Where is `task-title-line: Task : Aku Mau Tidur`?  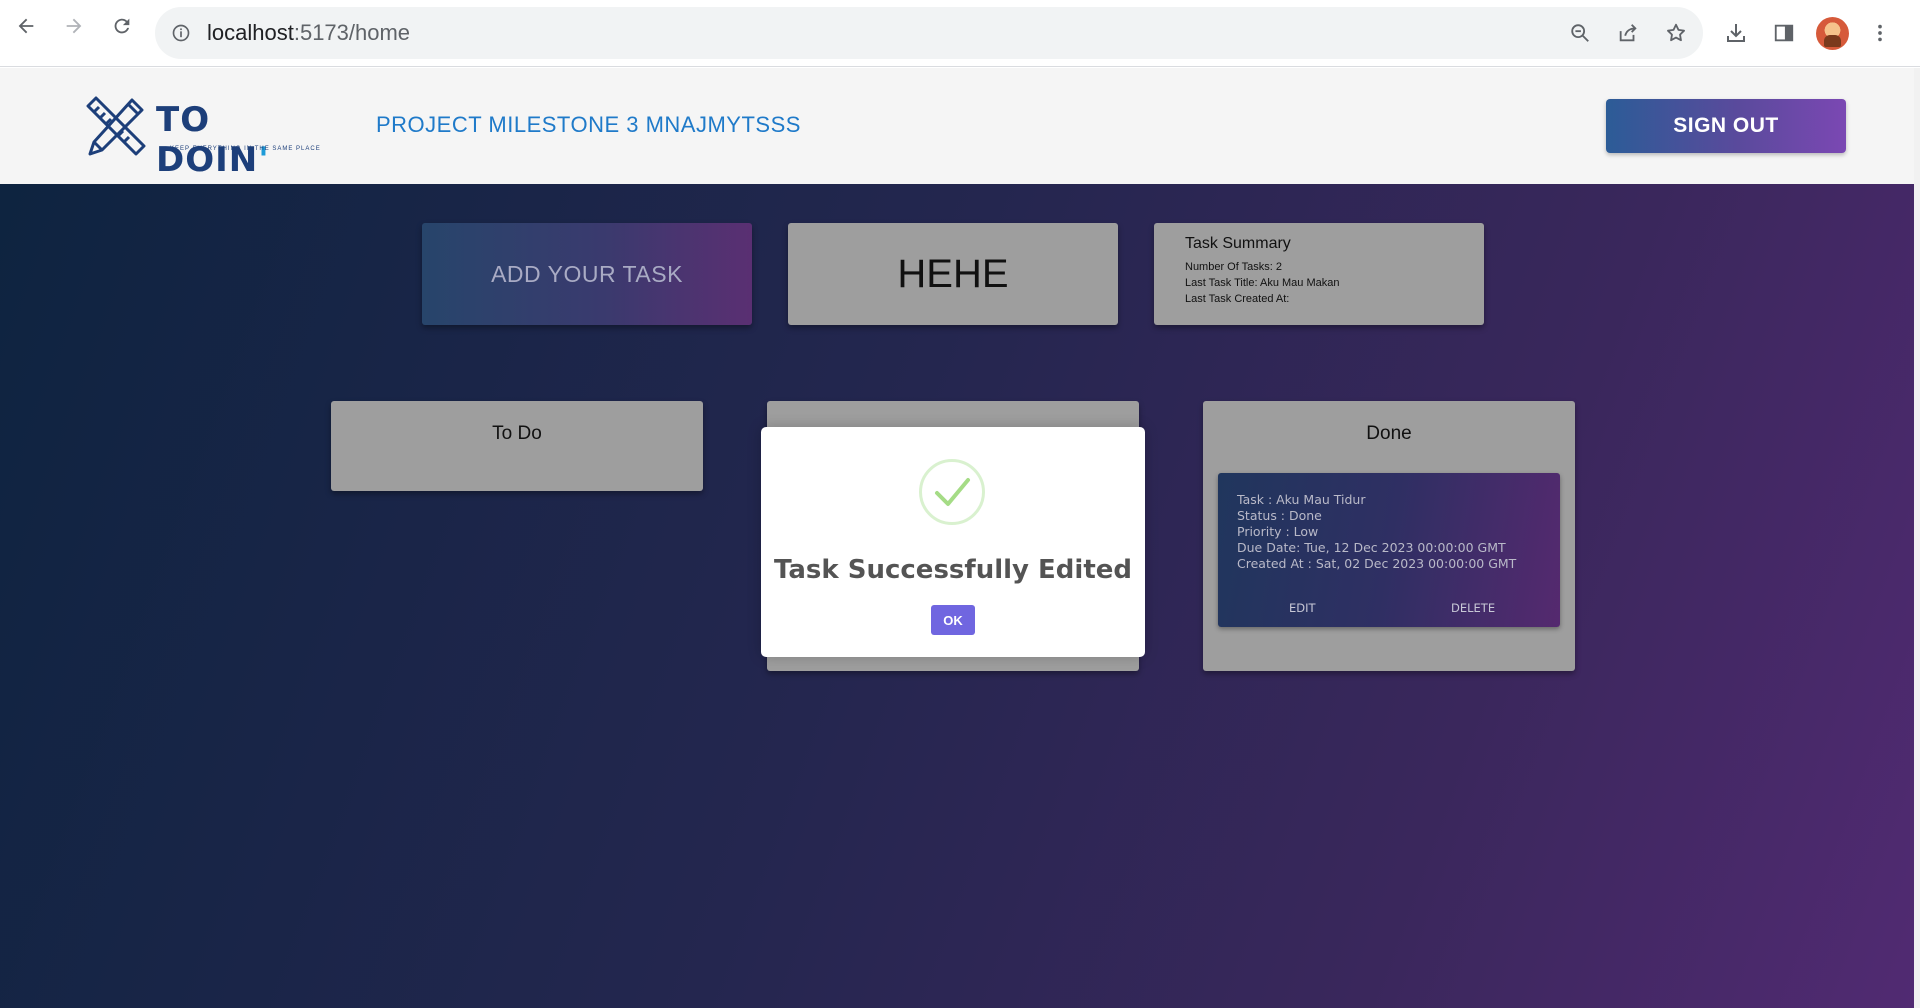 task-title-line: Task : Aku Mau Tidur is located at coordinates (1301, 499).